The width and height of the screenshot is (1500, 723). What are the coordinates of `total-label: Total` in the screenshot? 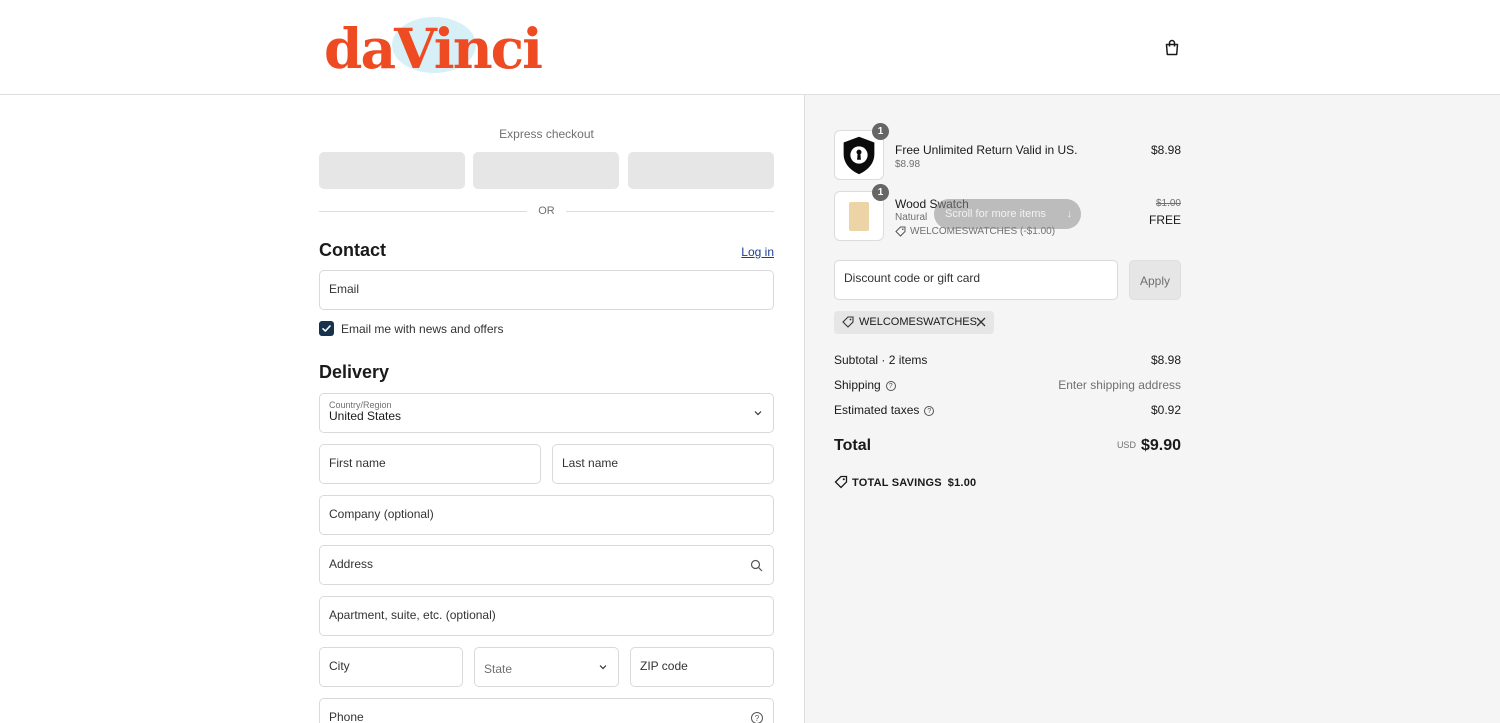 It's located at (853, 445).